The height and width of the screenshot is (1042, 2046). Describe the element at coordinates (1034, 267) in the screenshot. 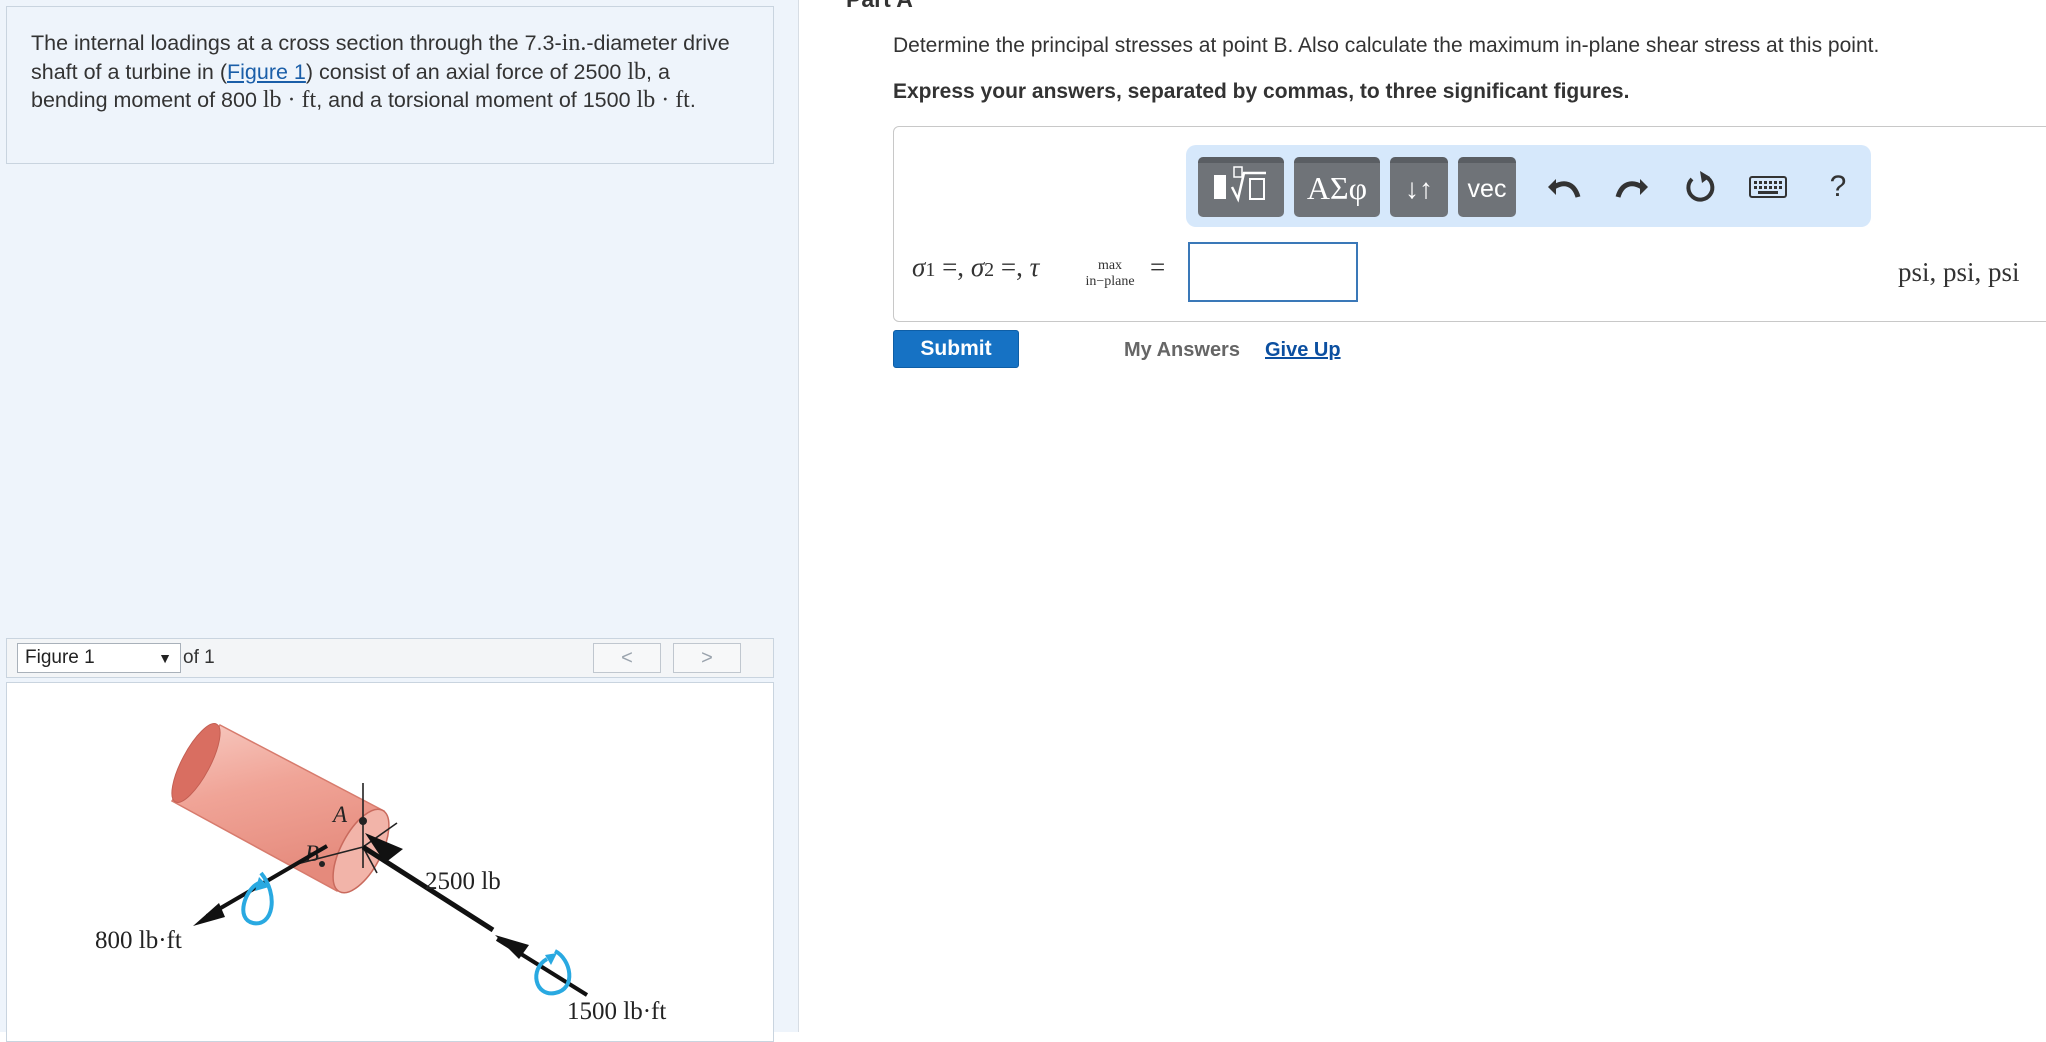

I see `tau-symbol: τ` at that location.